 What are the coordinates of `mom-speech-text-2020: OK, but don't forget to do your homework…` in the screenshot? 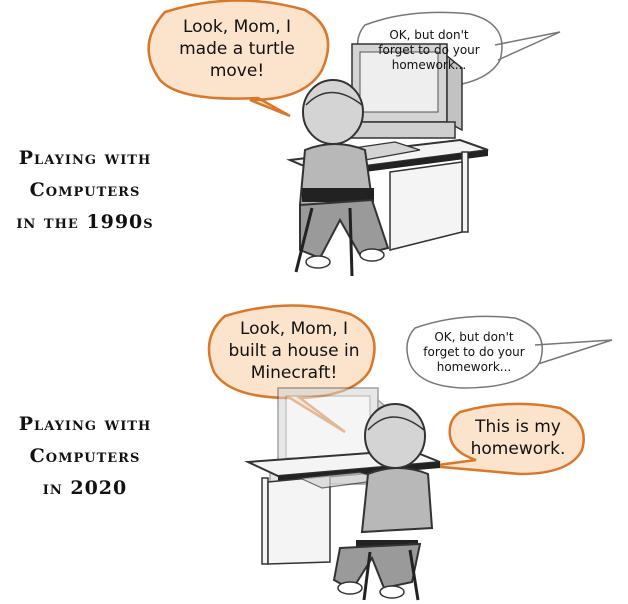 It's located at (474, 352).